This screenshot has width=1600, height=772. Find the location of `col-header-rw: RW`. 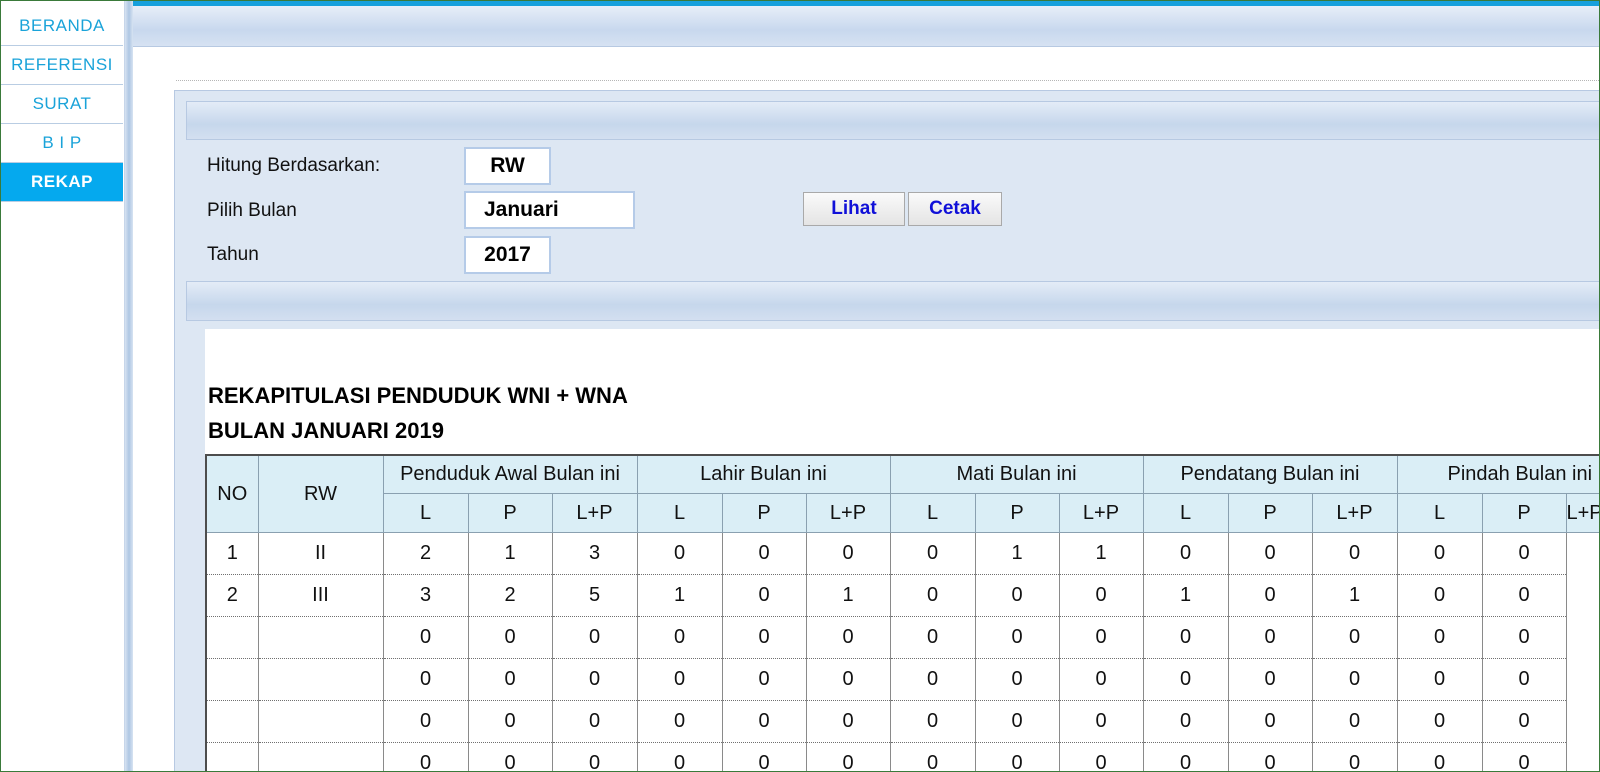

col-header-rw: RW is located at coordinates (320, 493).